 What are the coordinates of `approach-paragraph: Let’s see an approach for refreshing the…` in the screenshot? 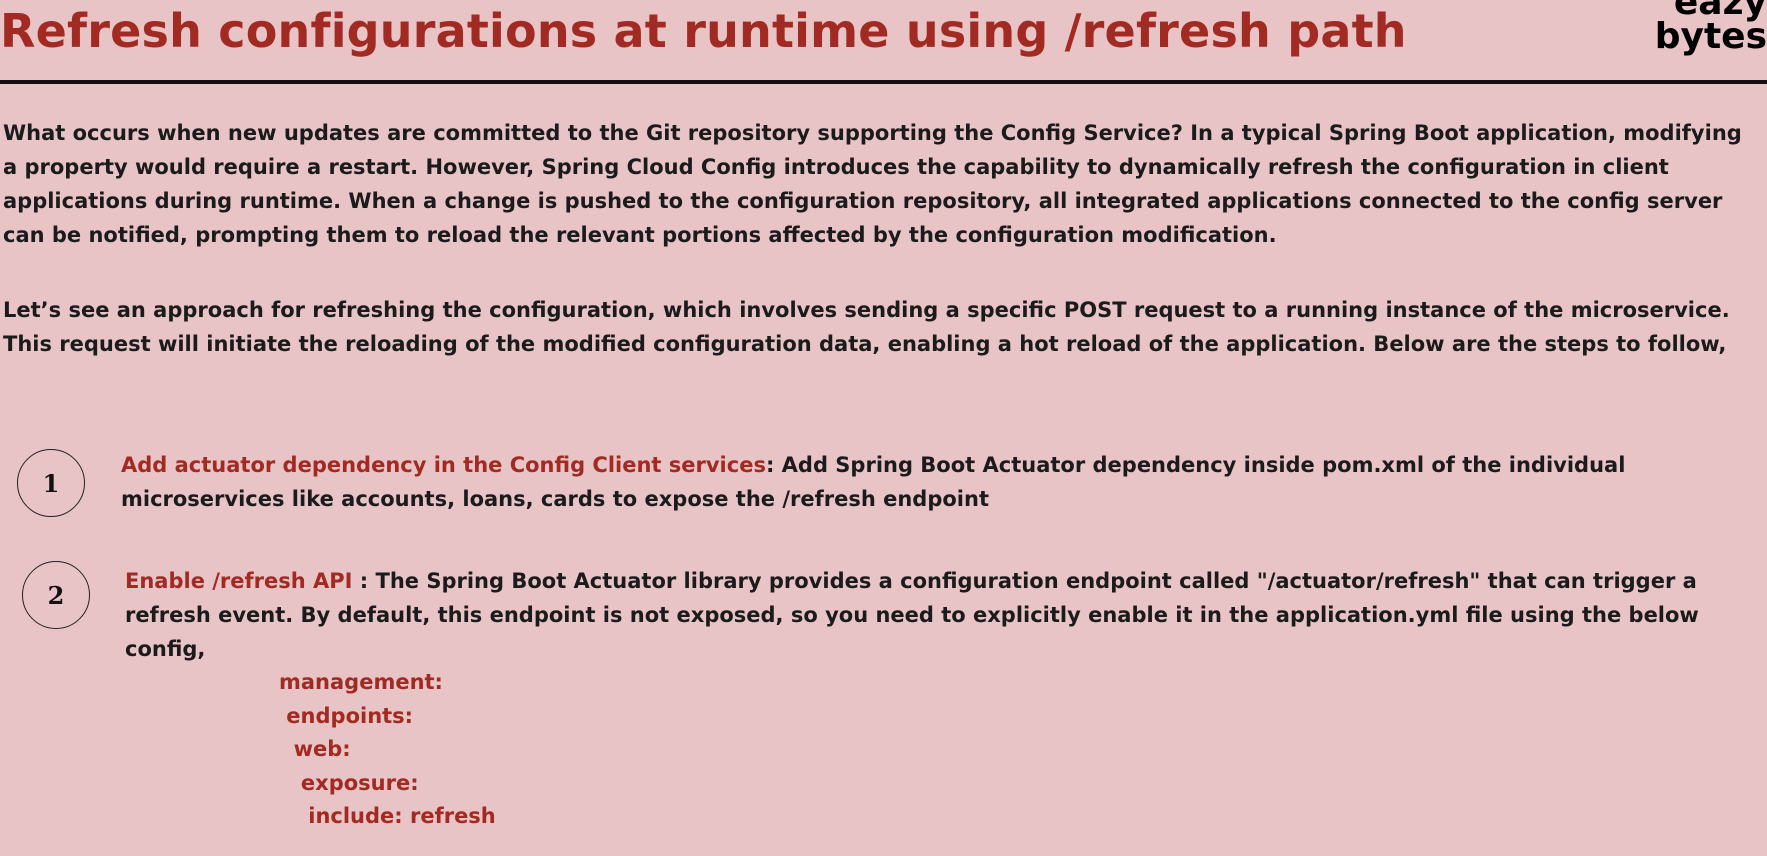 It's located at (866, 327).